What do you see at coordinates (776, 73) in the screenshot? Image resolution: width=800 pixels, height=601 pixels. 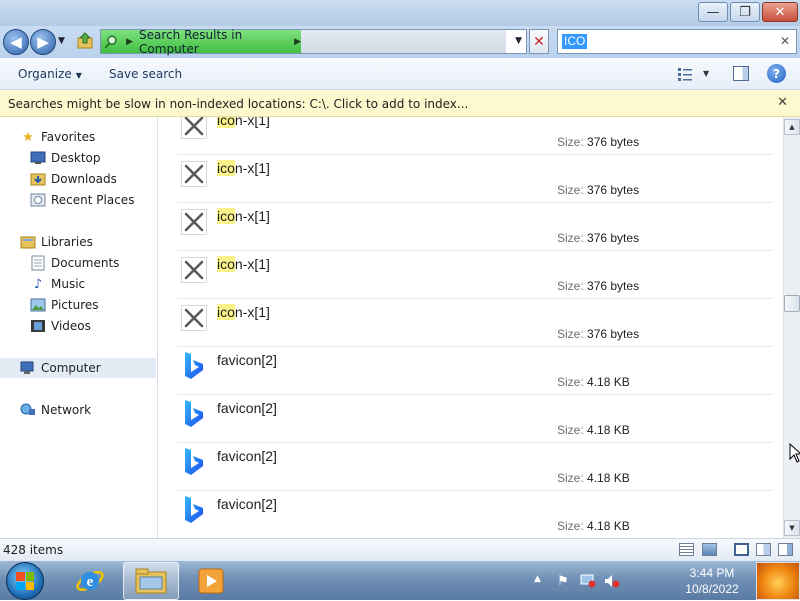 I see `help-icon: ?` at bounding box center [776, 73].